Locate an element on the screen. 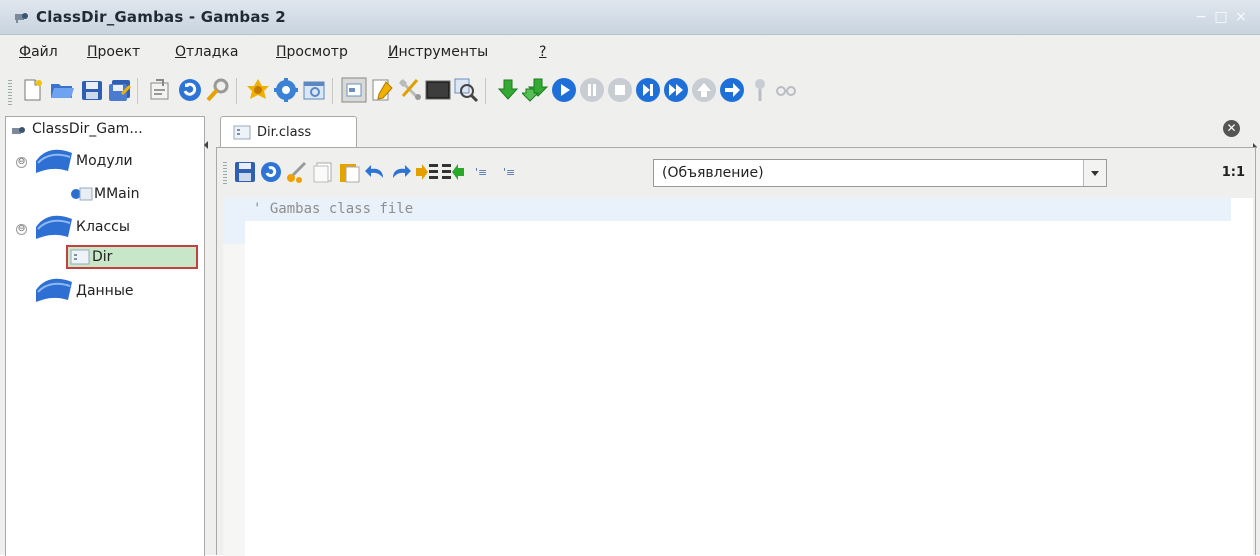  chevron-down-icon is located at coordinates (1094, 173).